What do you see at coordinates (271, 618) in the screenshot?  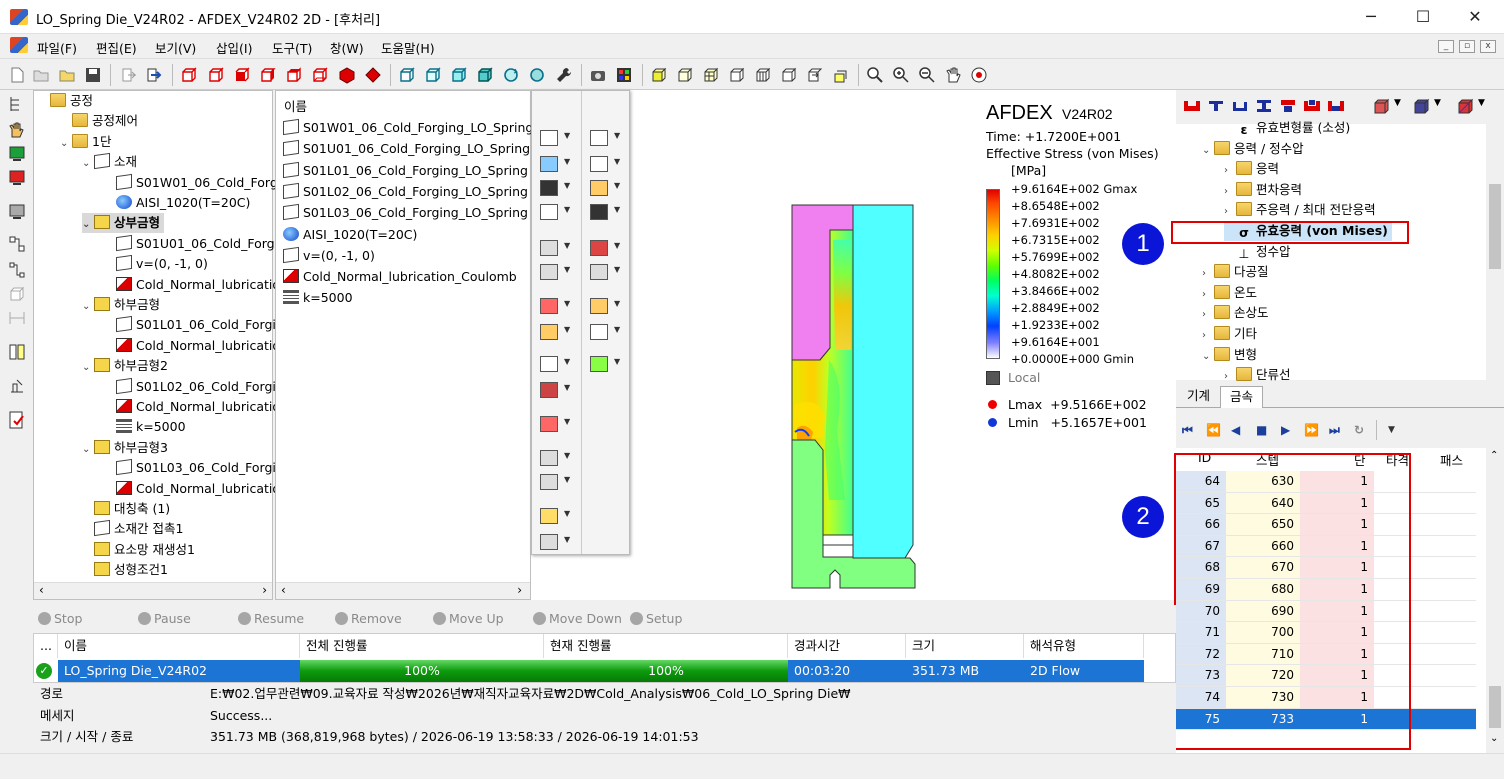 I see `resume-job-button: Resume` at bounding box center [271, 618].